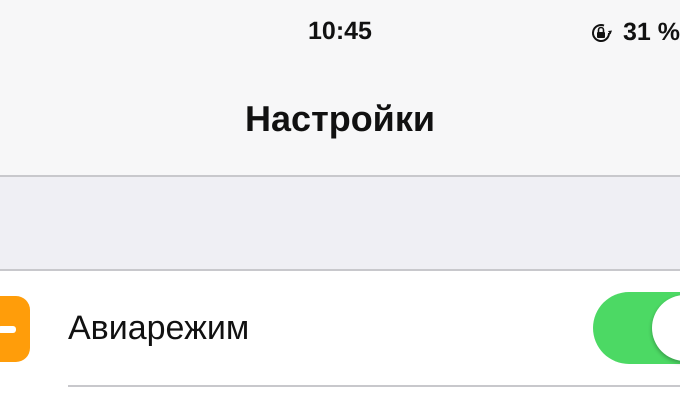 The height and width of the screenshot is (400, 680). I want to click on battery-percent: 31 %, so click(651, 32).